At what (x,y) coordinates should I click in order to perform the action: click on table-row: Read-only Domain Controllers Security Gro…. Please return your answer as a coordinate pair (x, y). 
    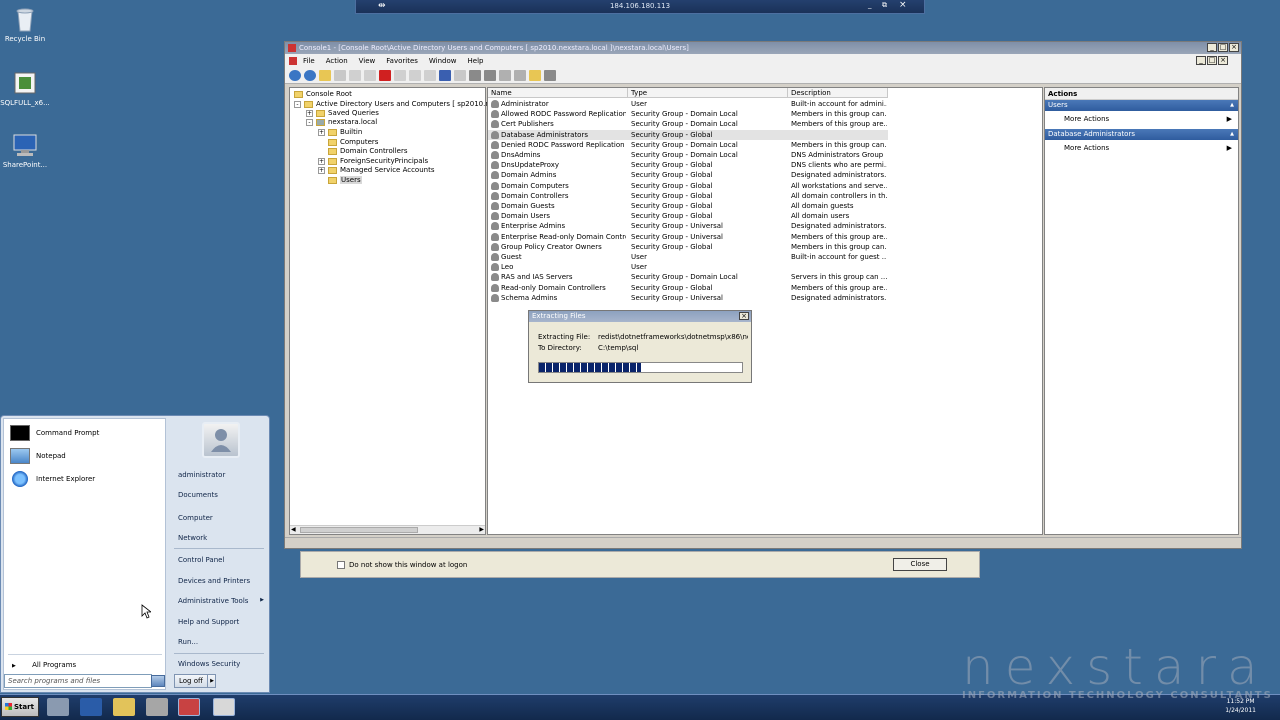
    Looking at the image, I should click on (688, 288).